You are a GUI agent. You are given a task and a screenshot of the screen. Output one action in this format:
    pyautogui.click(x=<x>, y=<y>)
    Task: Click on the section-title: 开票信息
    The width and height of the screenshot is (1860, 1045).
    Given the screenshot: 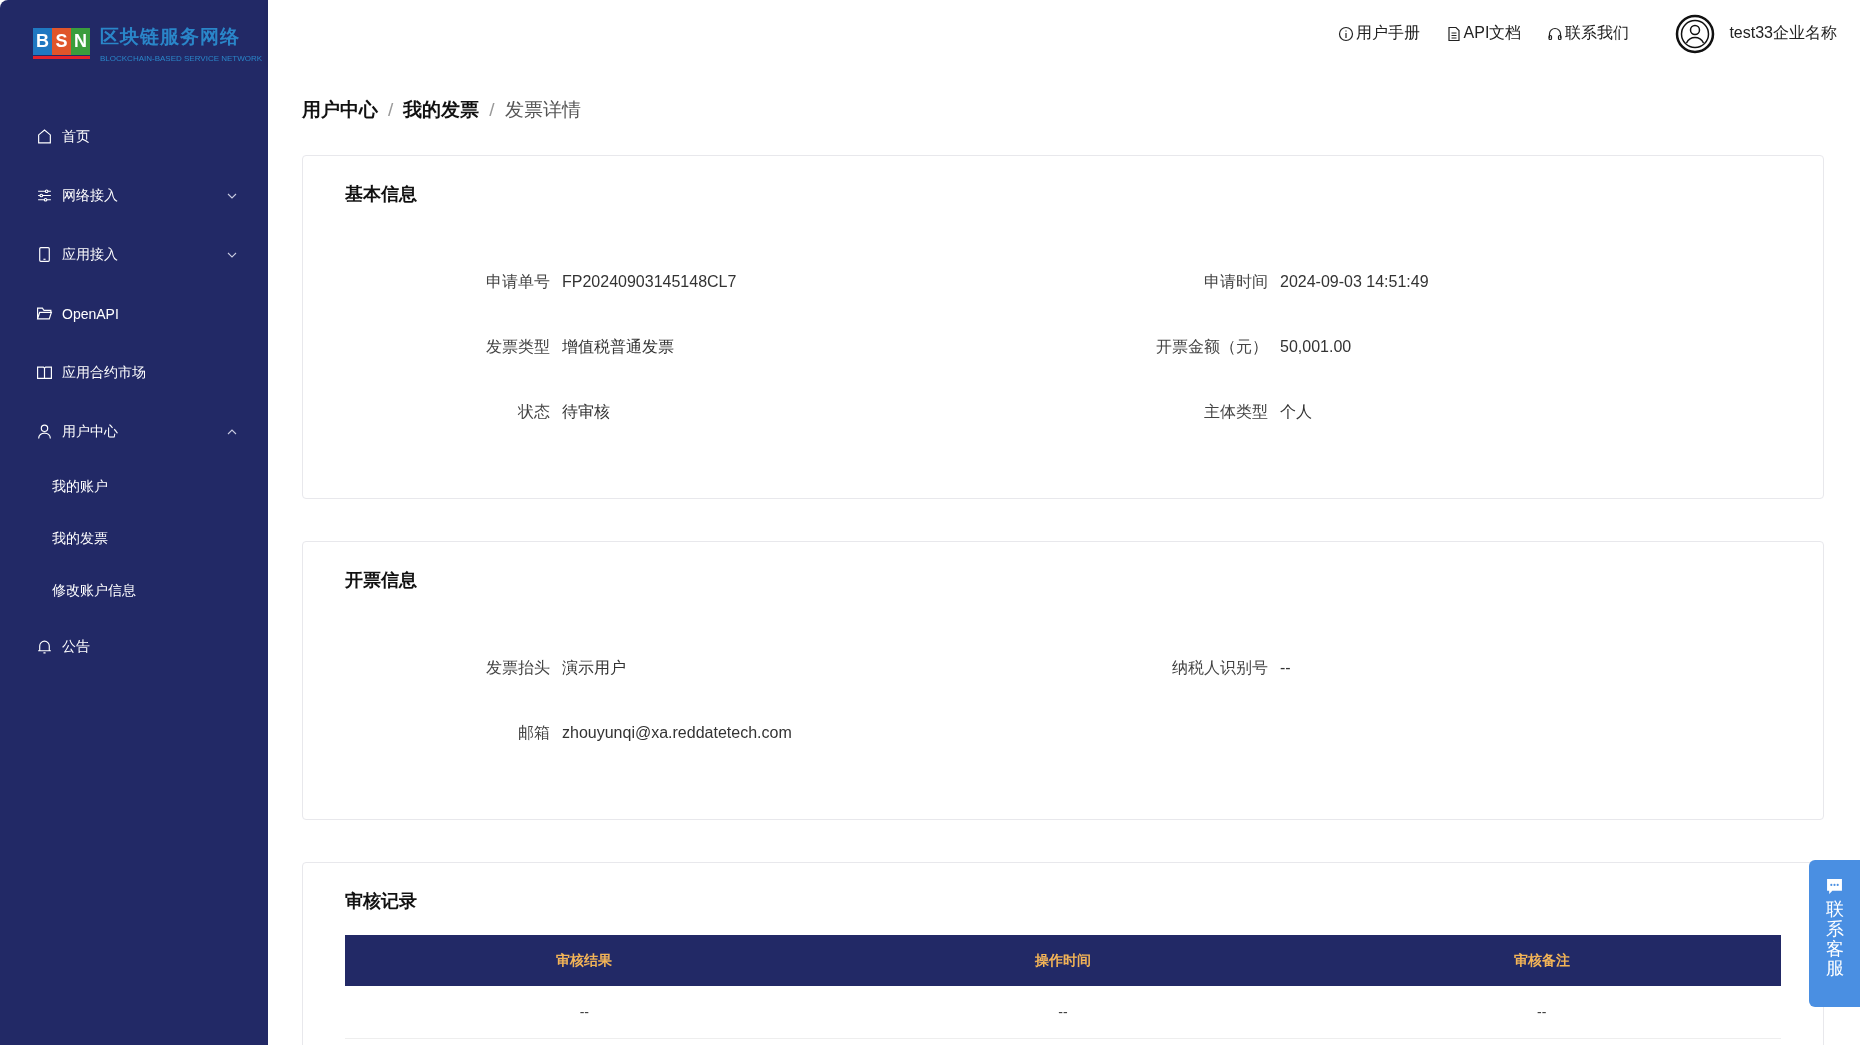 What is the action you would take?
    pyautogui.click(x=381, y=580)
    